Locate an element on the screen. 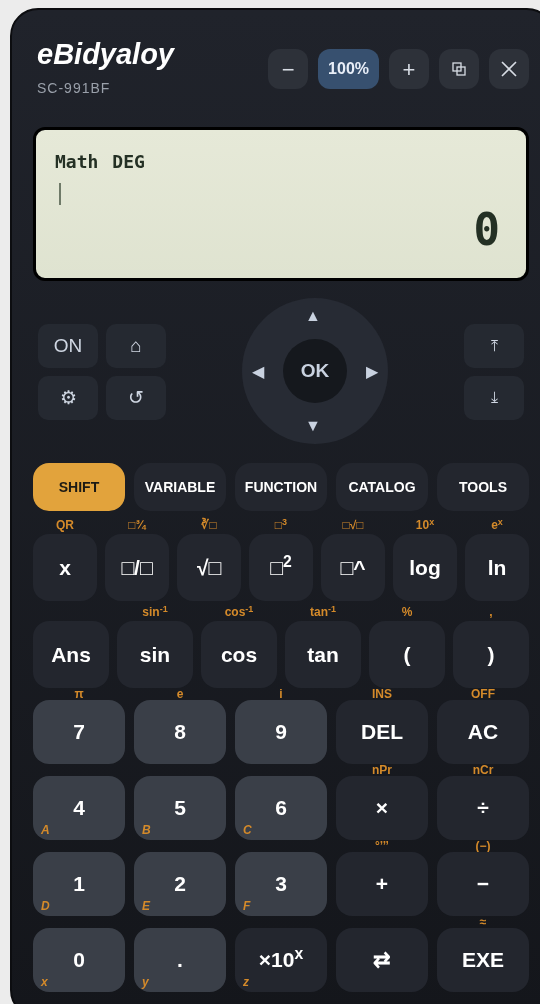 Image resolution: width=540 pixels, height=1004 pixels. calculator-key: sin is located at coordinates (155, 654).